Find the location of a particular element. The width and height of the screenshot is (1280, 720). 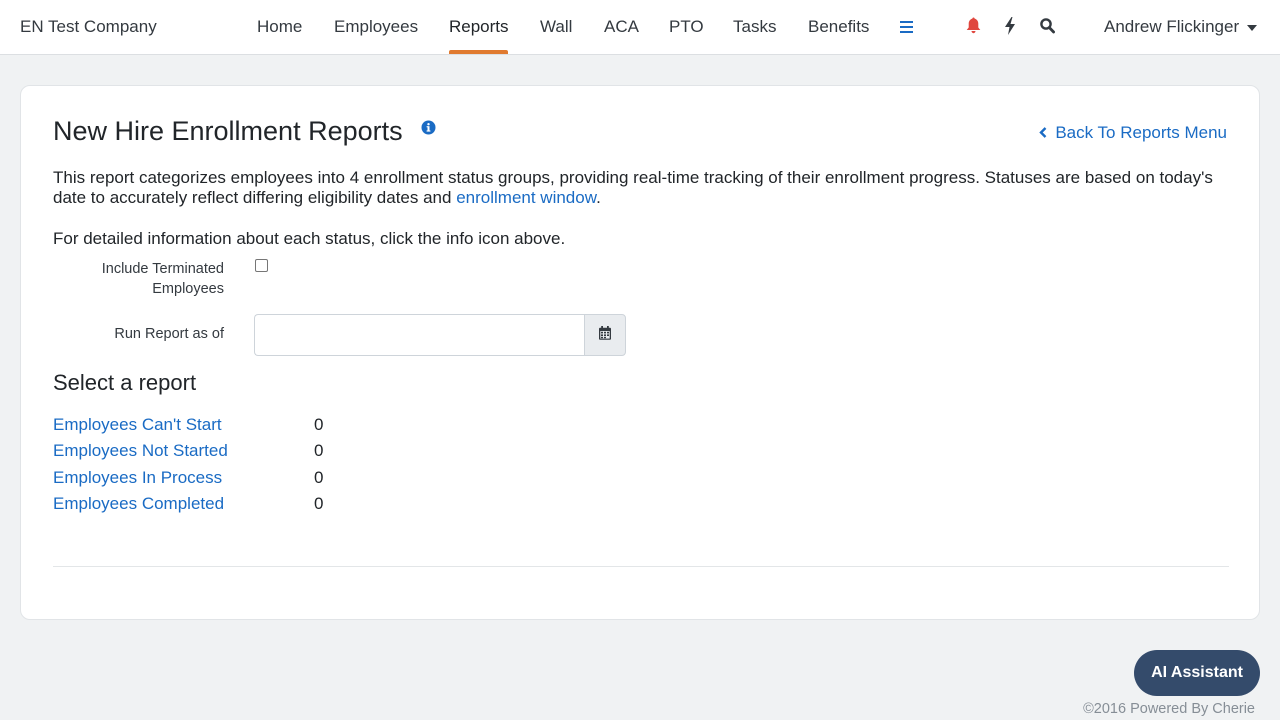

report-row: Employees Not Started 0 is located at coordinates (203, 453).